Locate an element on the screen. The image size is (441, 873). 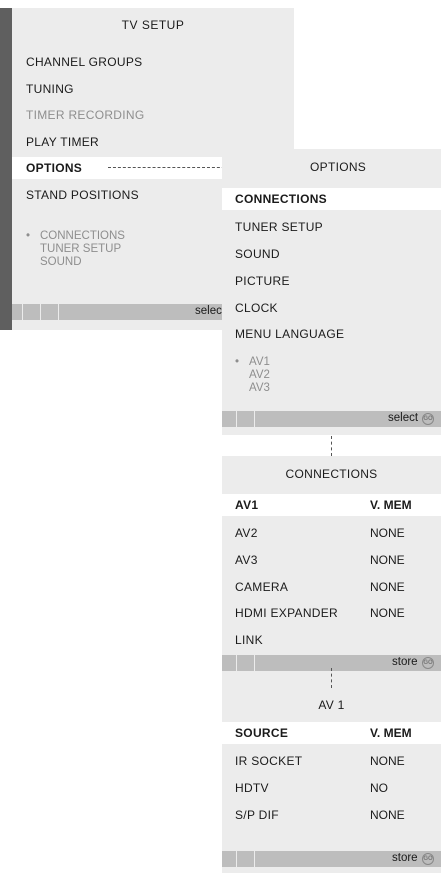
submenu-preview-av3: AV3 is located at coordinates (259, 388).